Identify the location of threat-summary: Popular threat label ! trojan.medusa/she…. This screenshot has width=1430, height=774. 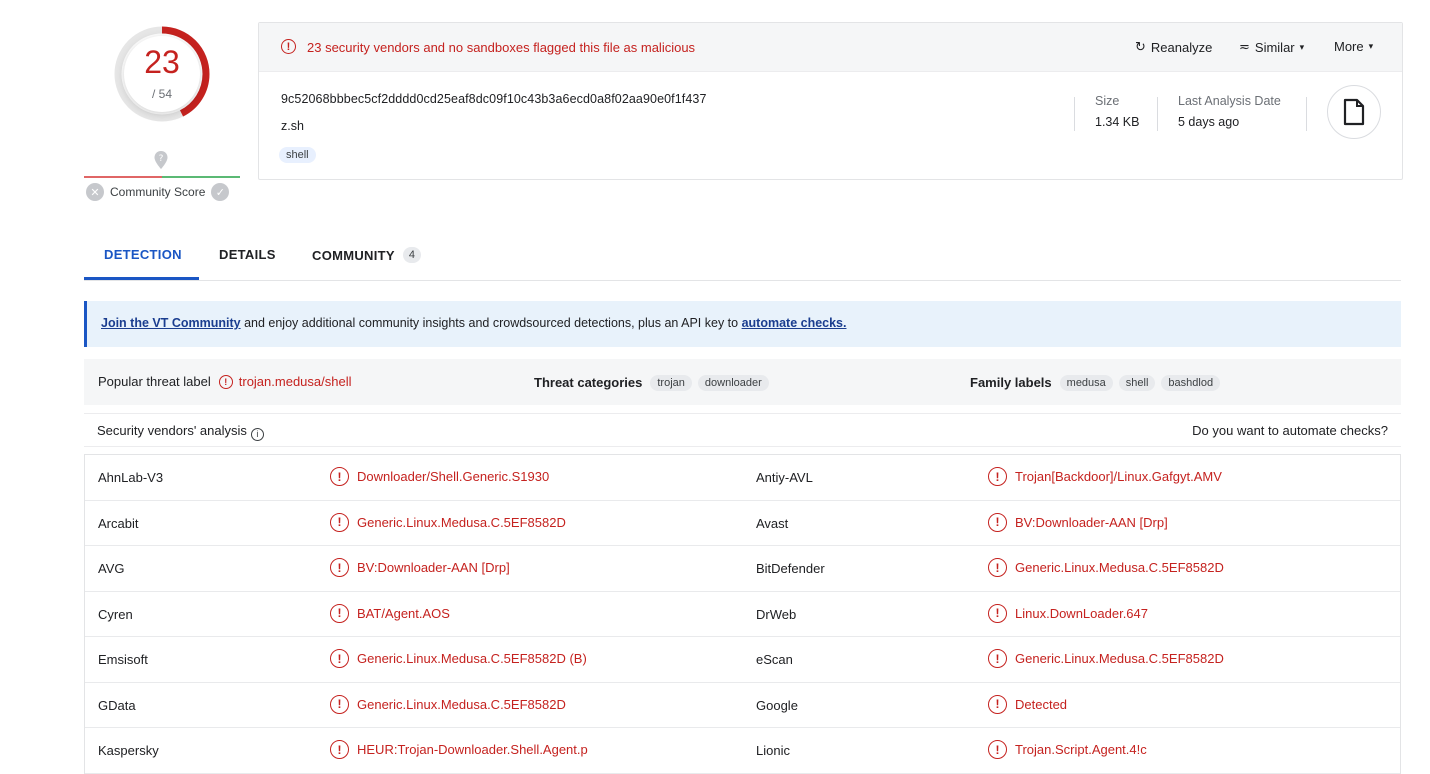
(742, 382).